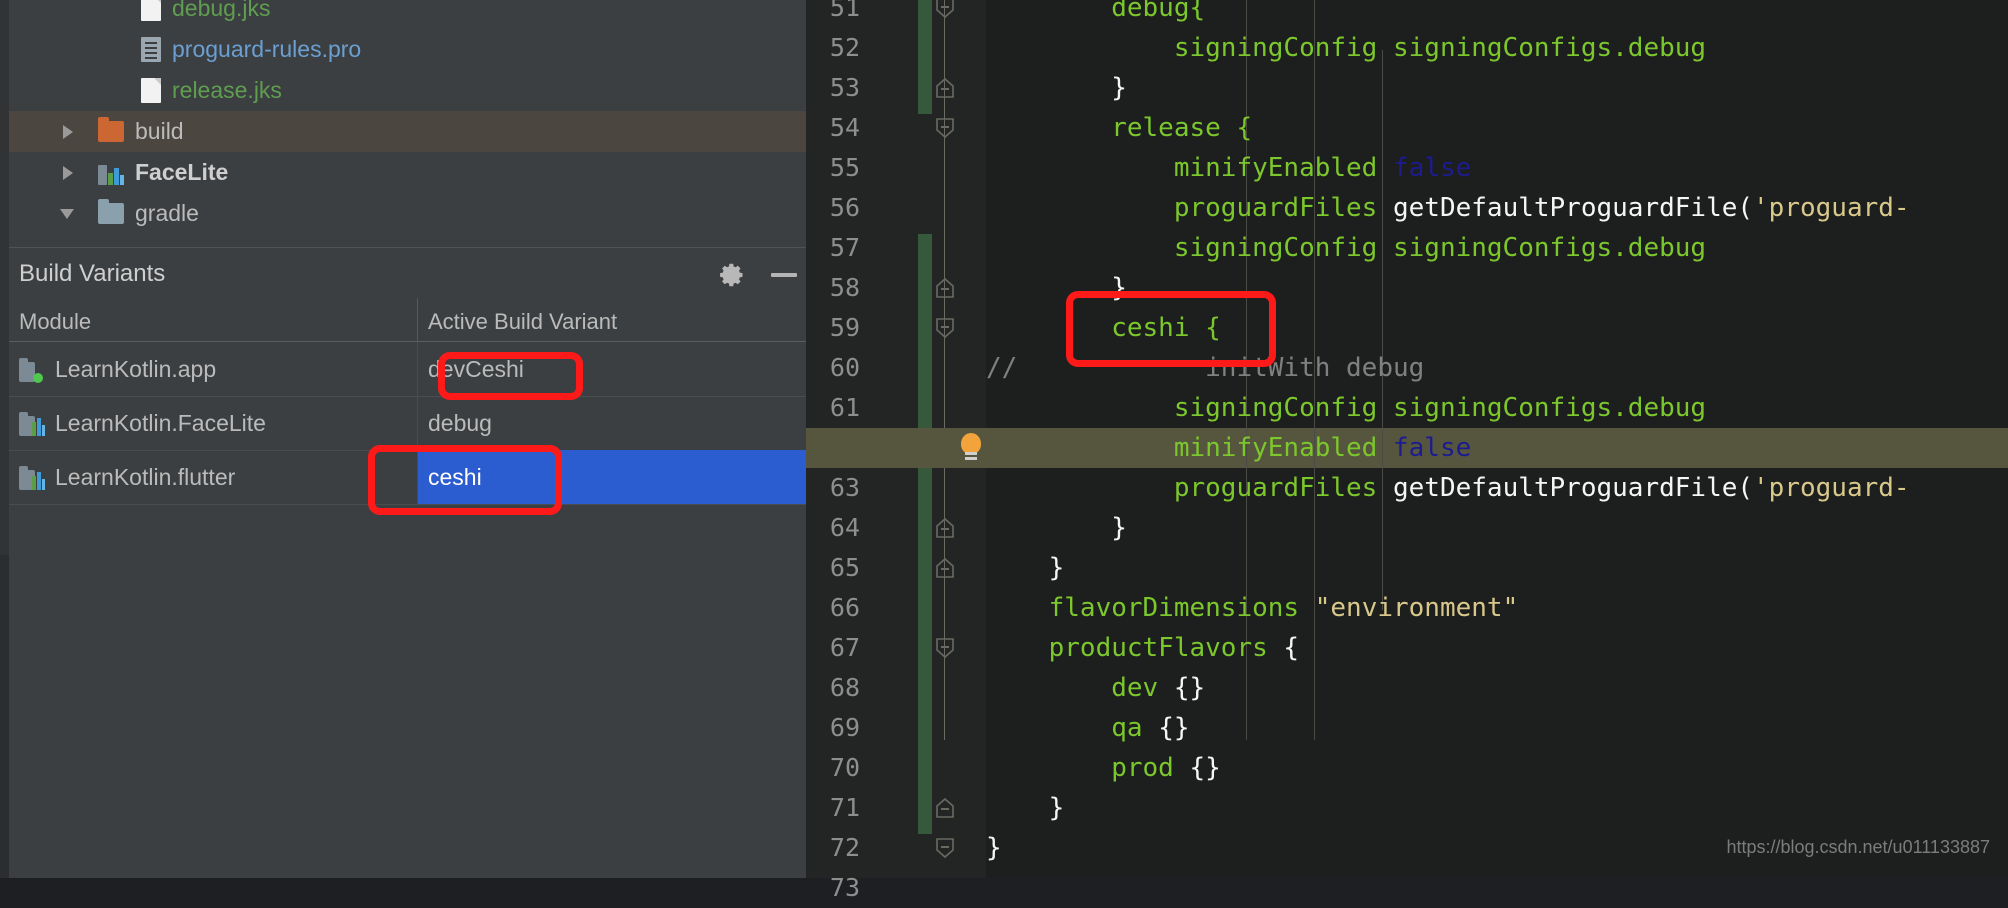 The height and width of the screenshot is (908, 2008). What do you see at coordinates (522, 322) in the screenshot?
I see `column-header-active-build-variant: Active Build Variant` at bounding box center [522, 322].